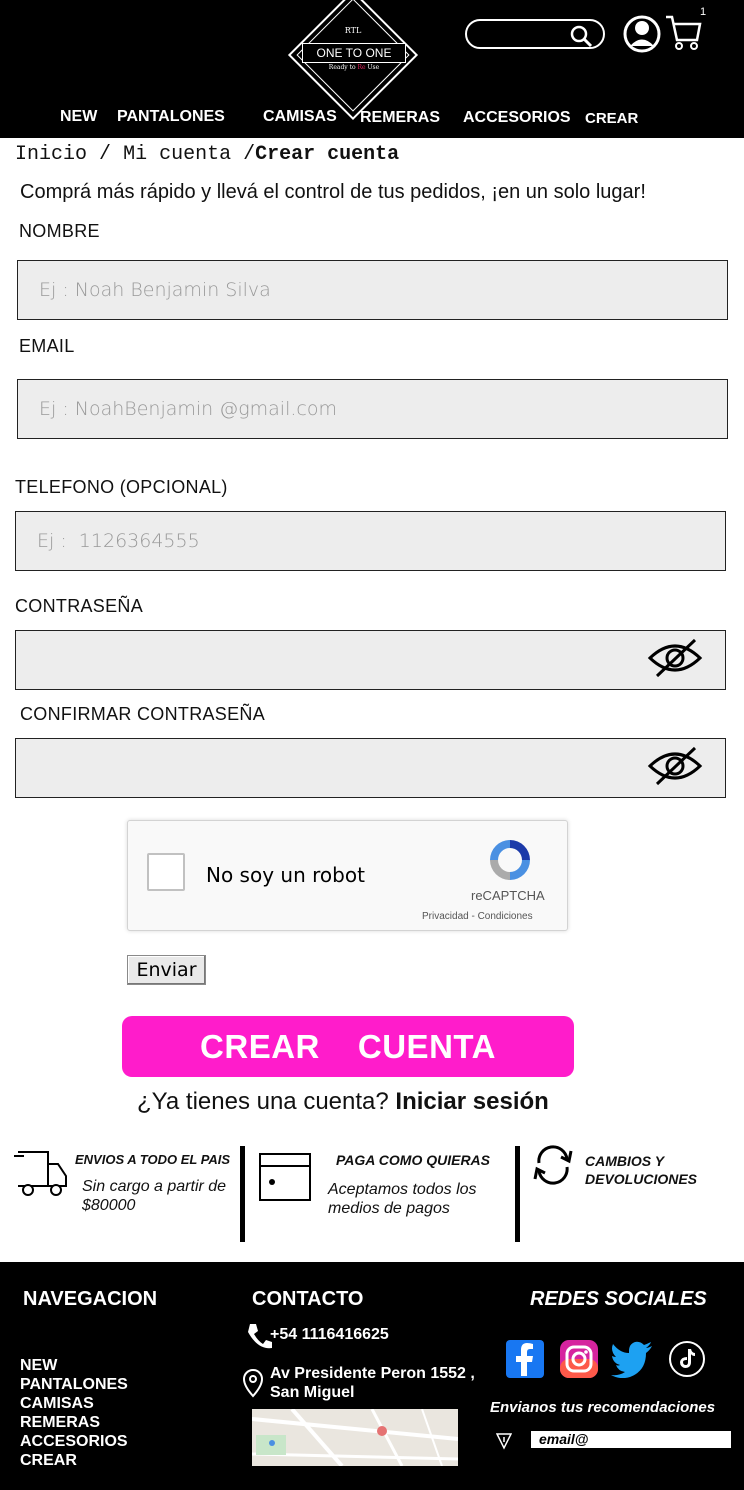  Describe the element at coordinates (553, 1167) in the screenshot. I see `refresh-exchange-icon` at that location.